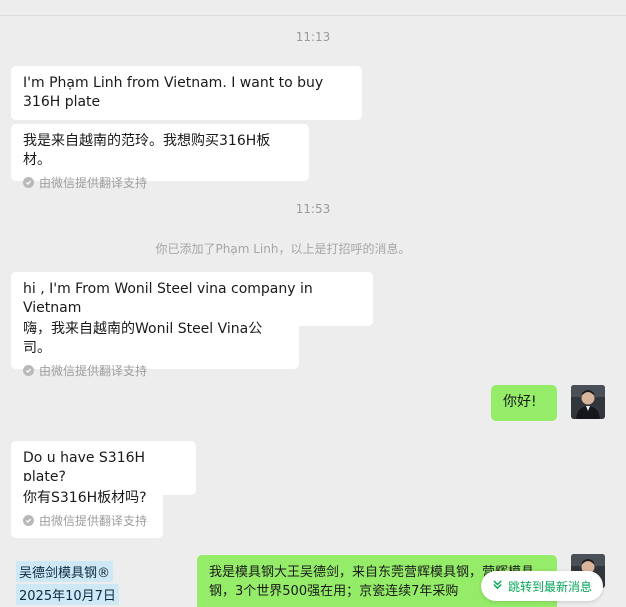 The width and height of the screenshot is (626, 607). Describe the element at coordinates (70, 583) in the screenshot. I see `watermark: 吴德剑模具钢® 2025年10月7日` at that location.